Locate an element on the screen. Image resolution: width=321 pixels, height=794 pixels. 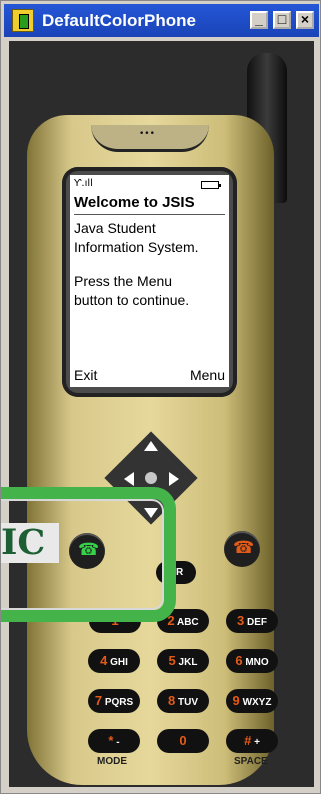
key-7: 7 PQRS is located at coordinates (114, 701).